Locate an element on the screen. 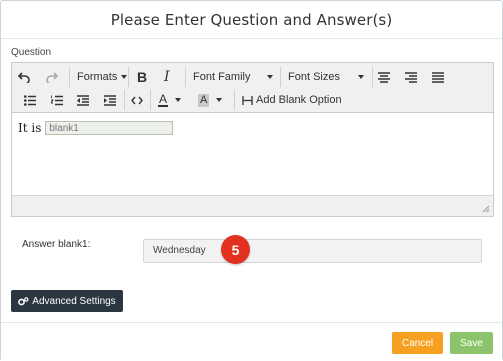 This screenshot has width=503, height=361. source-code-button is located at coordinates (137, 100).